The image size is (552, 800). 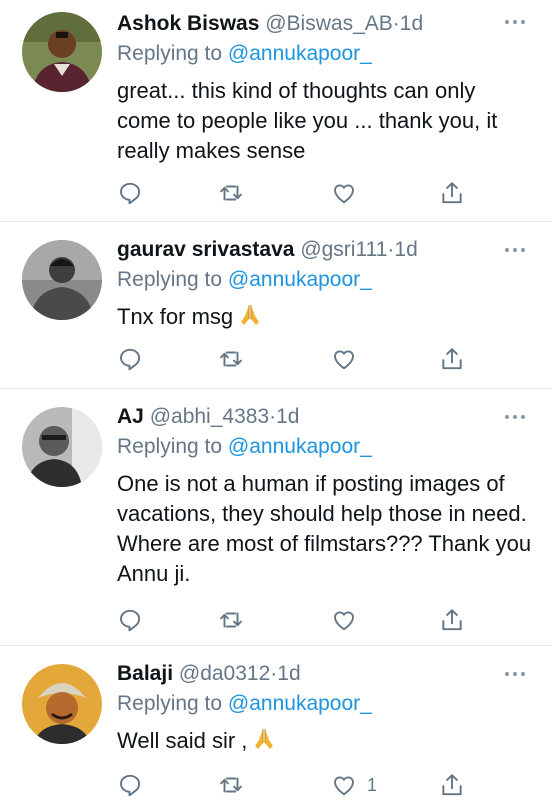 What do you see at coordinates (145, 673) in the screenshot?
I see `display-name: Balaji` at bounding box center [145, 673].